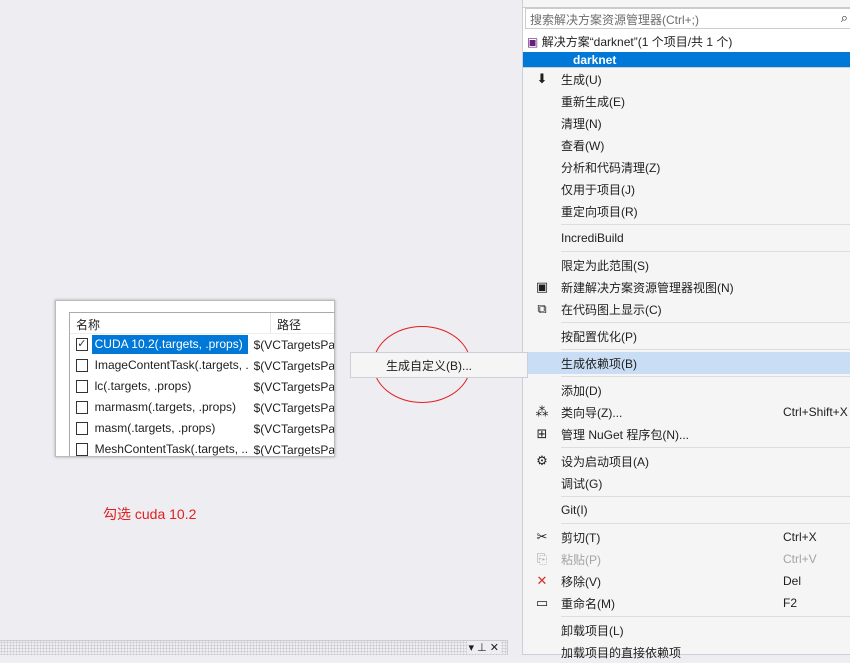  What do you see at coordinates (790, 603) in the screenshot?
I see `menu-item-shortcut: F2` at bounding box center [790, 603].